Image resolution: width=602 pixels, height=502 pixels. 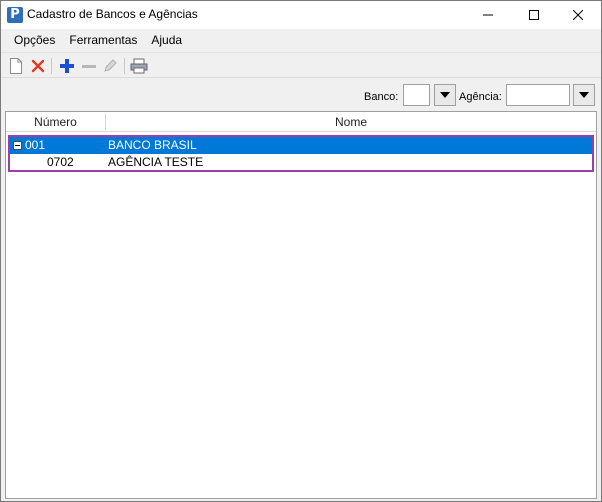 I want to click on new-document-icon, so click(x=16, y=66).